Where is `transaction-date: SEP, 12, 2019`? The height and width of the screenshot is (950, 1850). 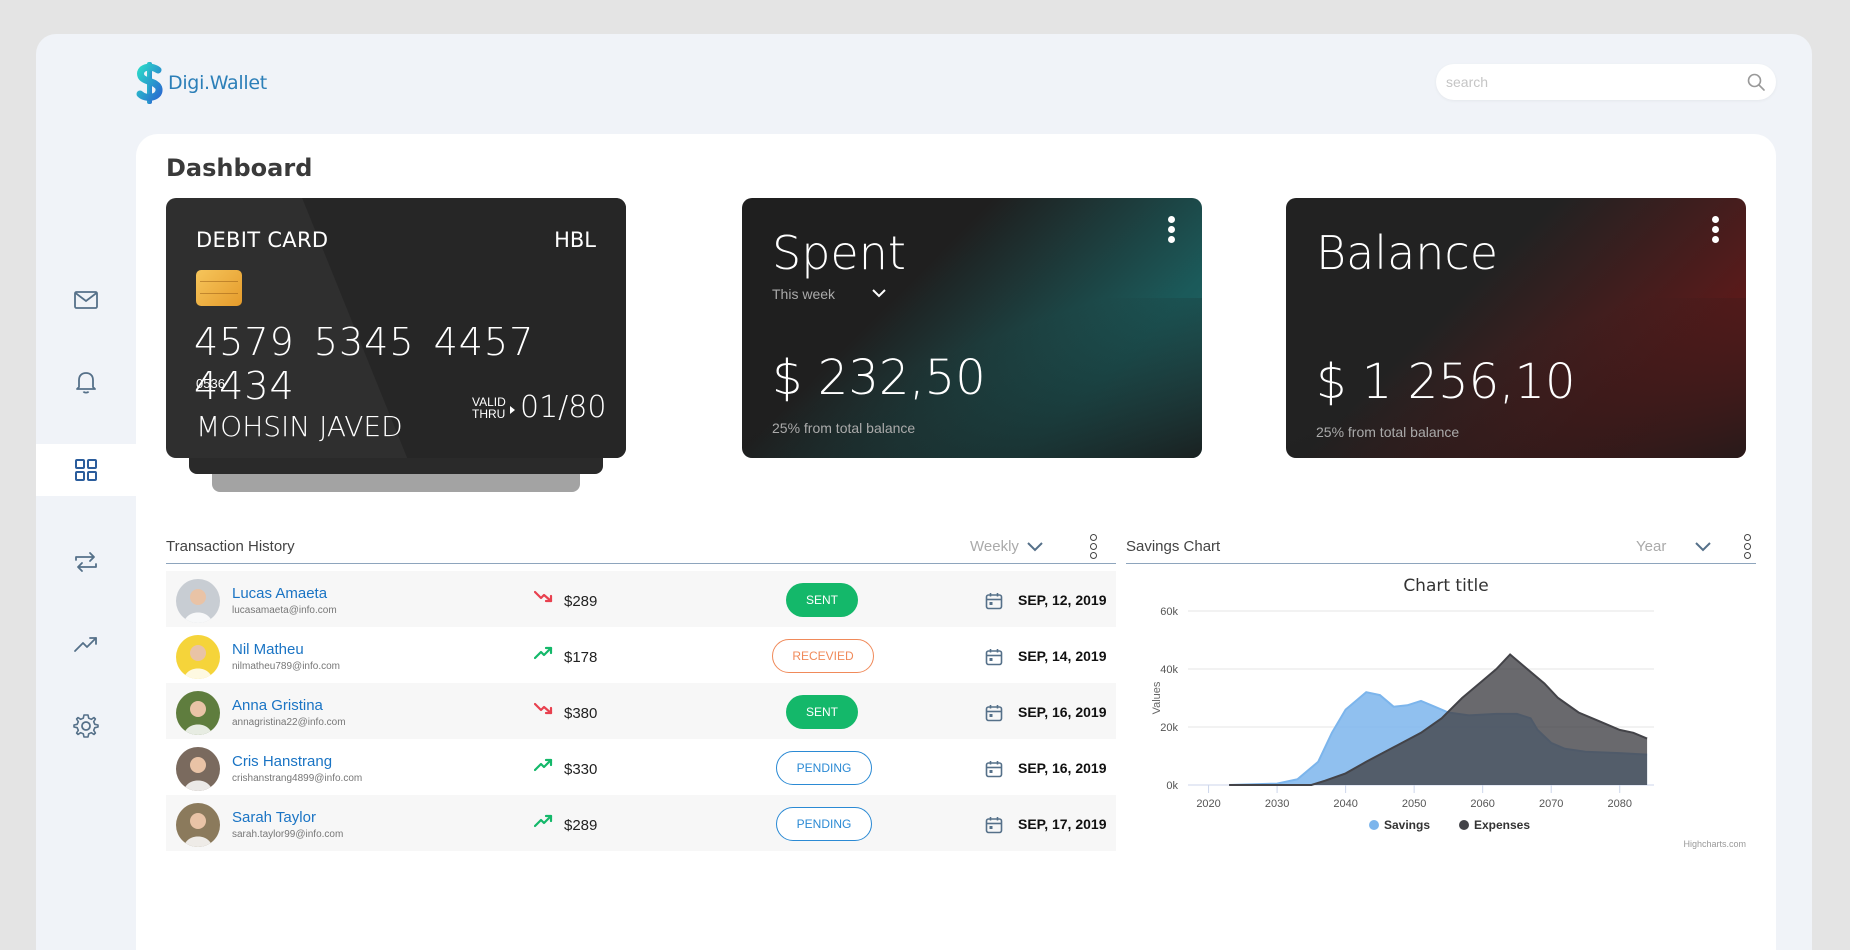 transaction-date: SEP, 12, 2019 is located at coordinates (1062, 600).